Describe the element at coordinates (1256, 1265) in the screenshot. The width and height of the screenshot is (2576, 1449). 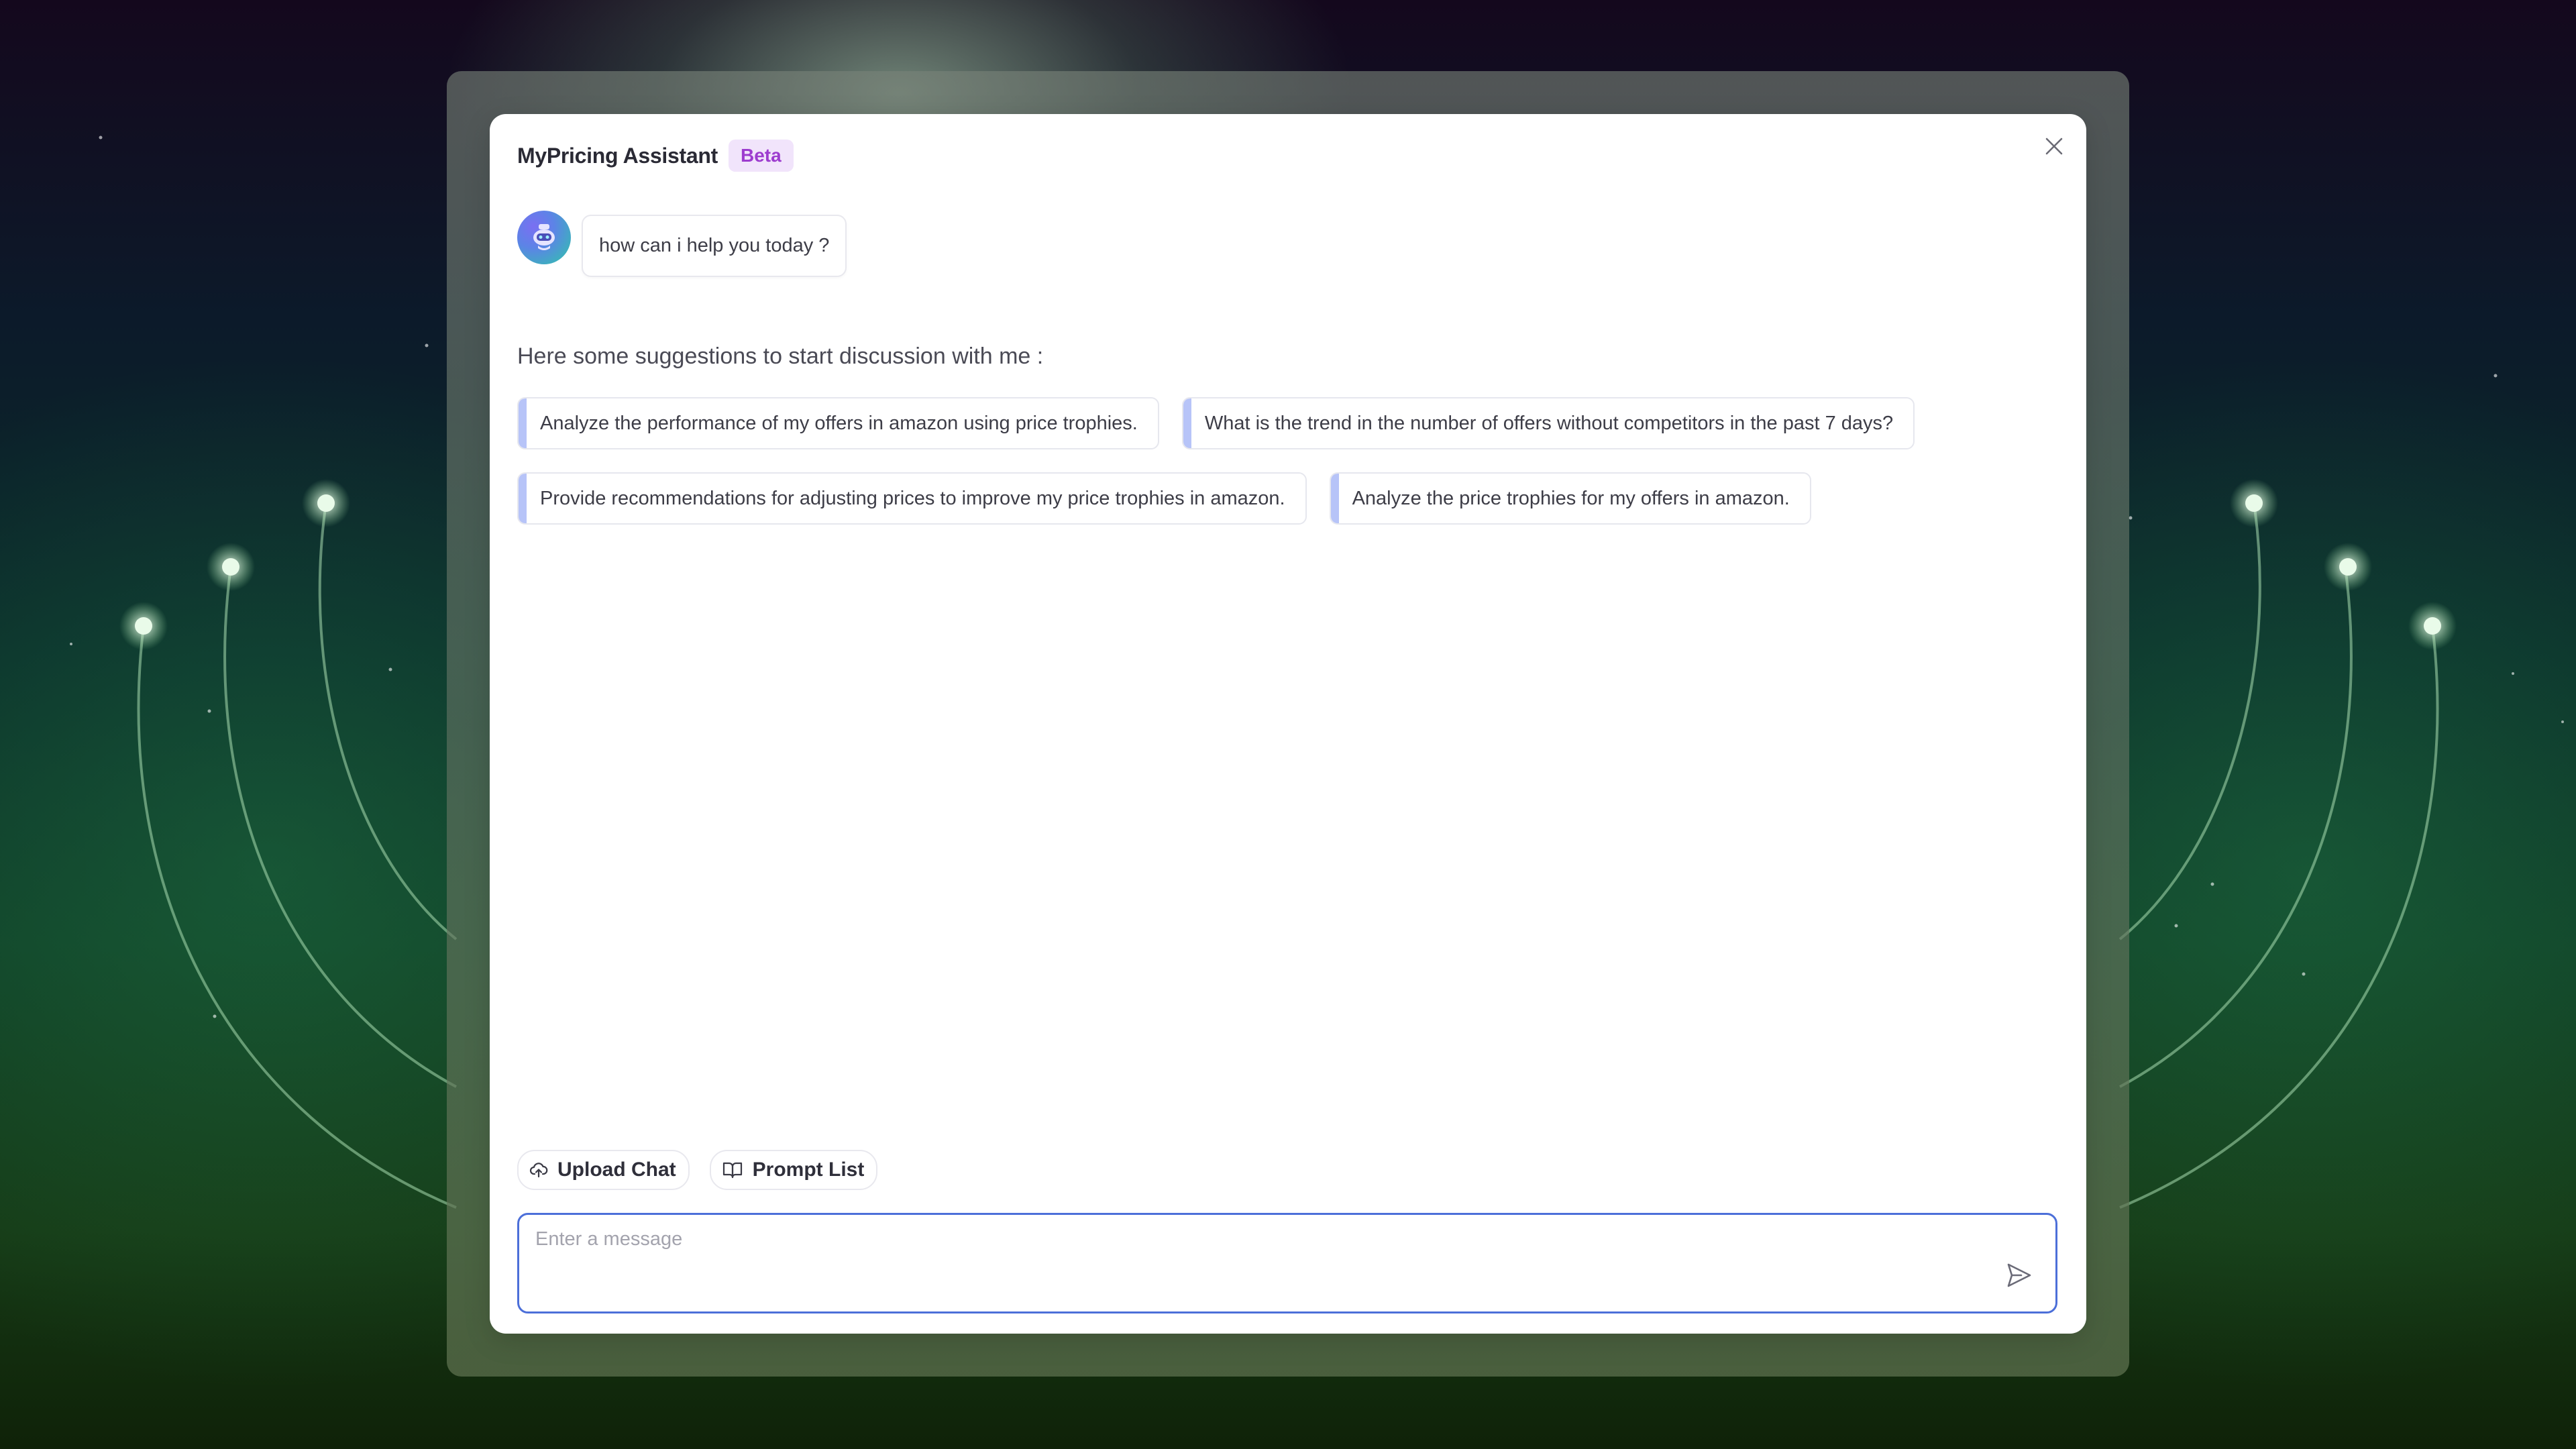
I see `message-input` at that location.